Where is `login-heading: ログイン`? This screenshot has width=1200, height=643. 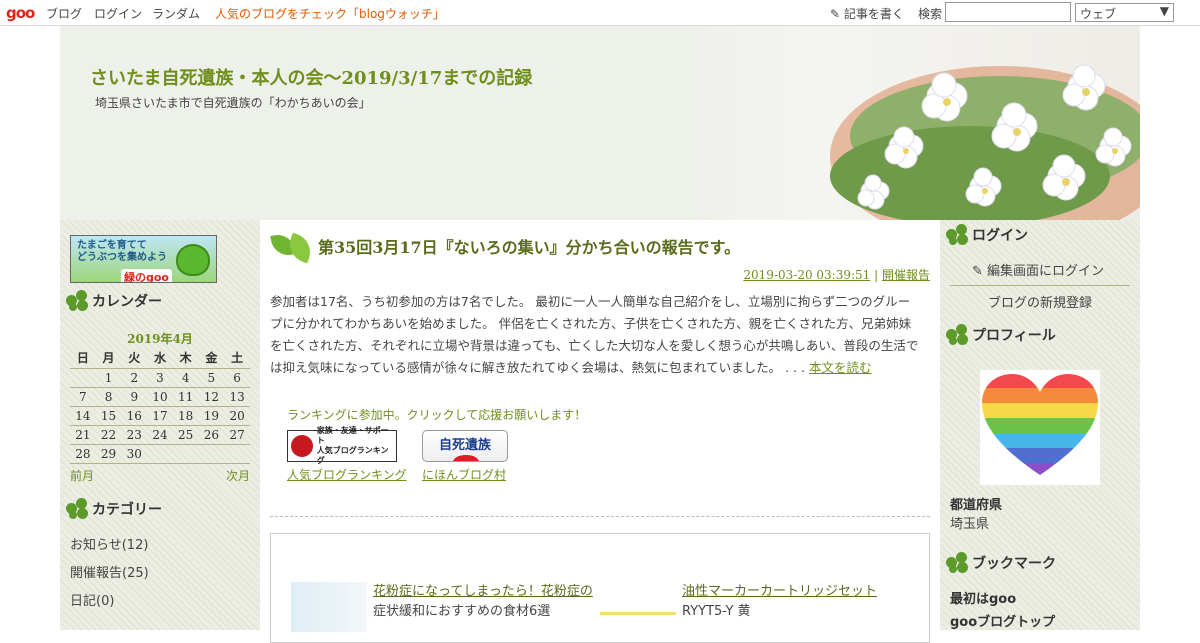 login-heading: ログイン is located at coordinates (987, 235).